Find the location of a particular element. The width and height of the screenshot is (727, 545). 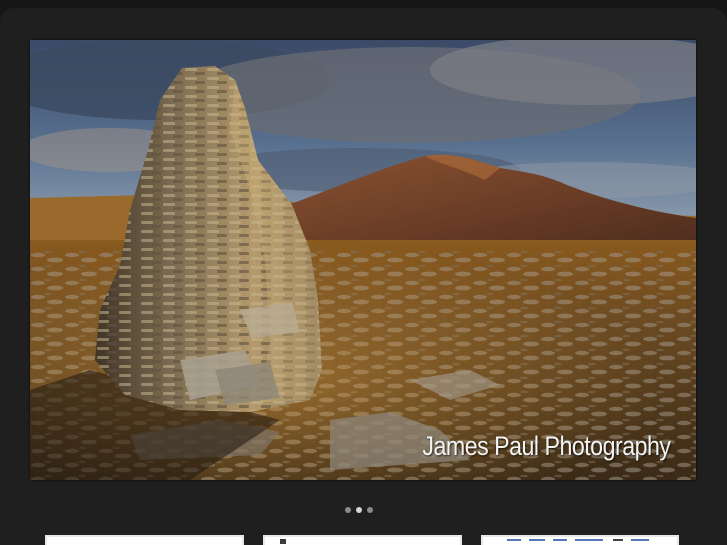

slide-pagination is located at coordinates (359, 510).